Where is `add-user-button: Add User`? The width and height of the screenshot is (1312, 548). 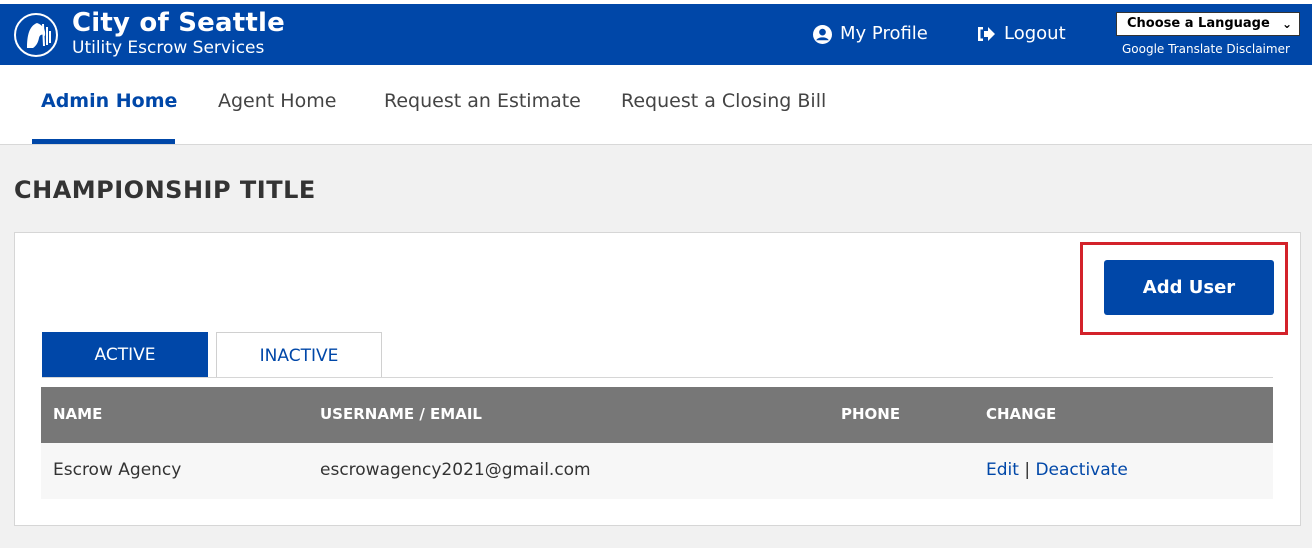 add-user-button: Add User is located at coordinates (1189, 287).